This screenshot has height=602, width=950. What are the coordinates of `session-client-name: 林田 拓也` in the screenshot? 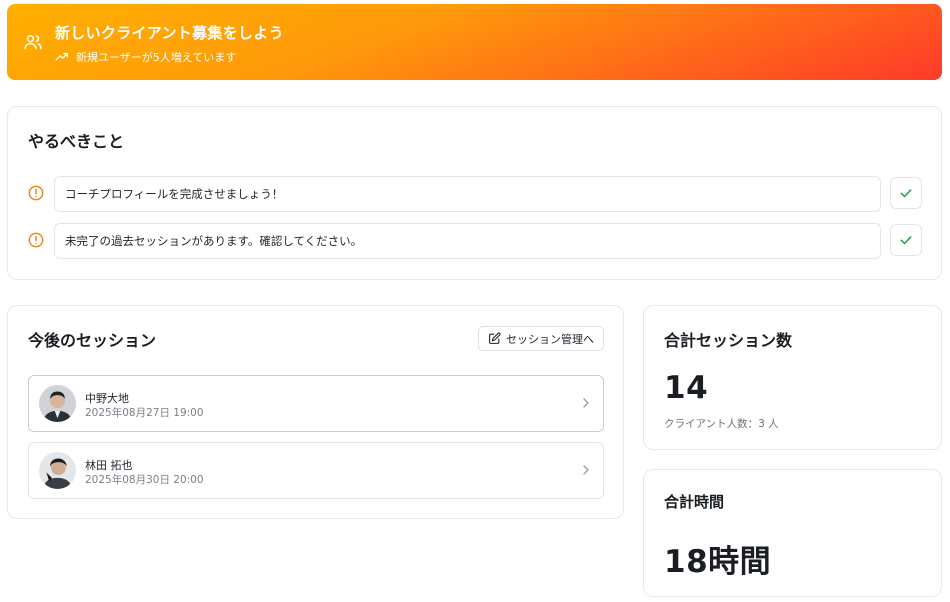 It's located at (109, 465).